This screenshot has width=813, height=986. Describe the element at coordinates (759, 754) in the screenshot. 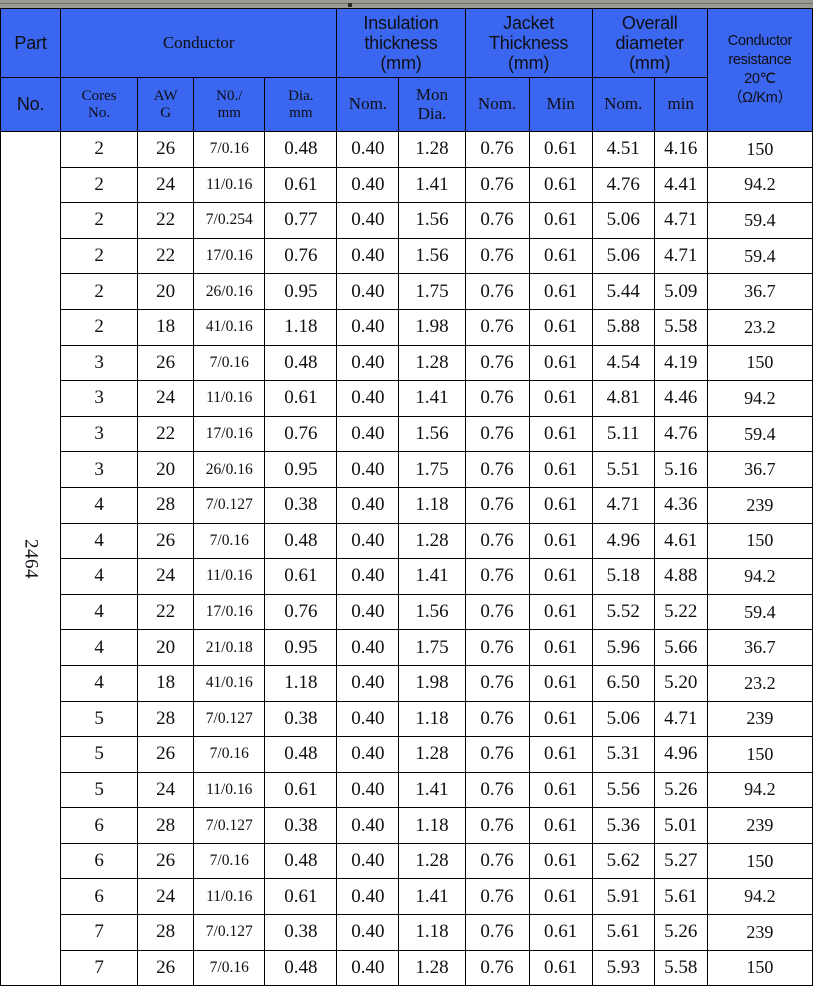

I see `cell-conductor-resistance: 150` at that location.